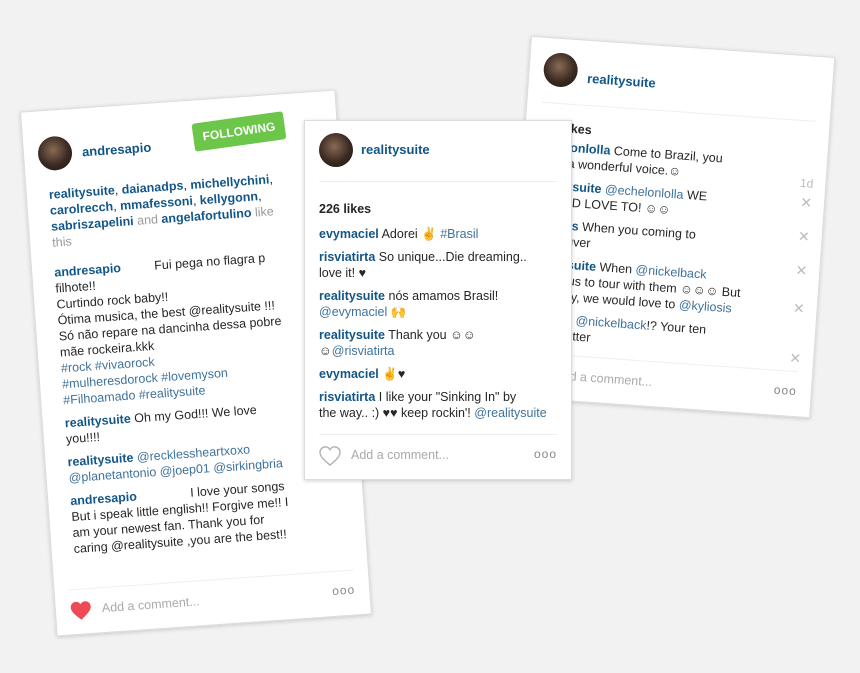  Describe the element at coordinates (398, 312) in the screenshot. I see `comment-emoji: 🙌` at that location.